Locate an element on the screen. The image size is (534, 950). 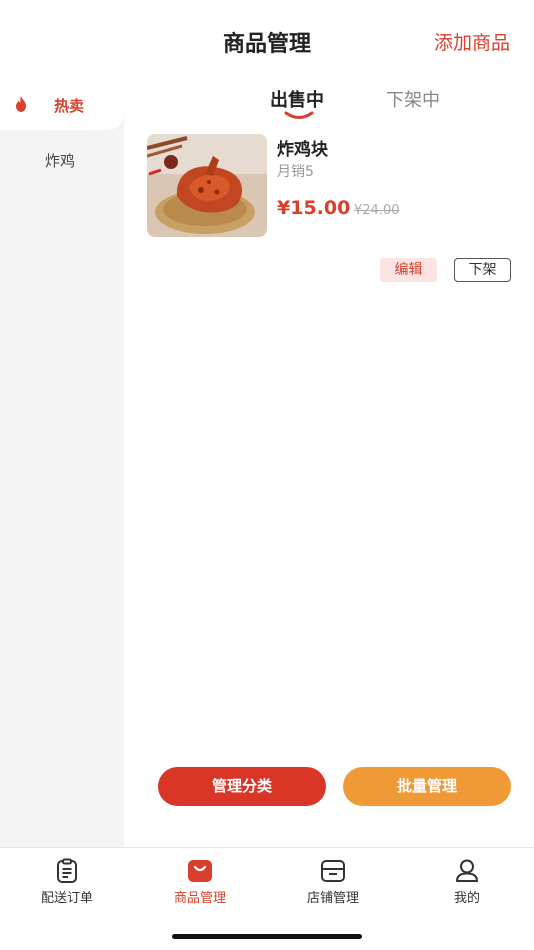
tabbar-item-label: 店铺管理 is located at coordinates (332, 898).